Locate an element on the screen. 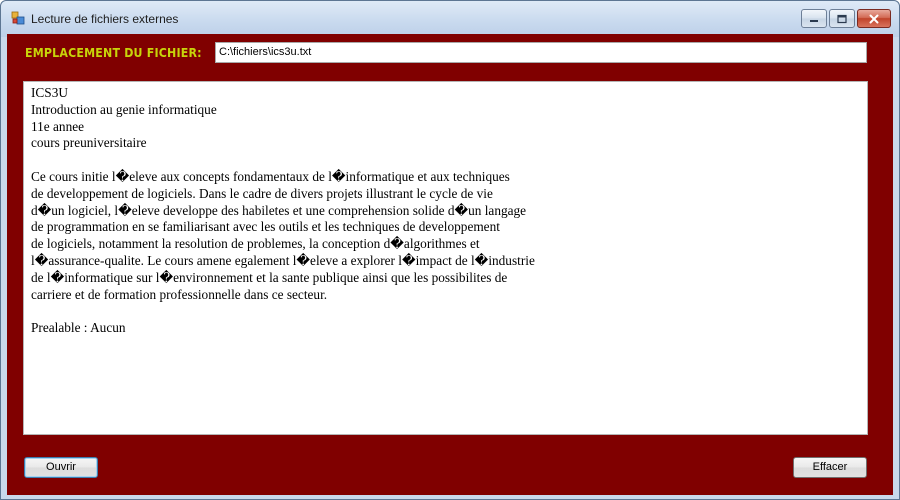  maximize-button is located at coordinates (842, 18).